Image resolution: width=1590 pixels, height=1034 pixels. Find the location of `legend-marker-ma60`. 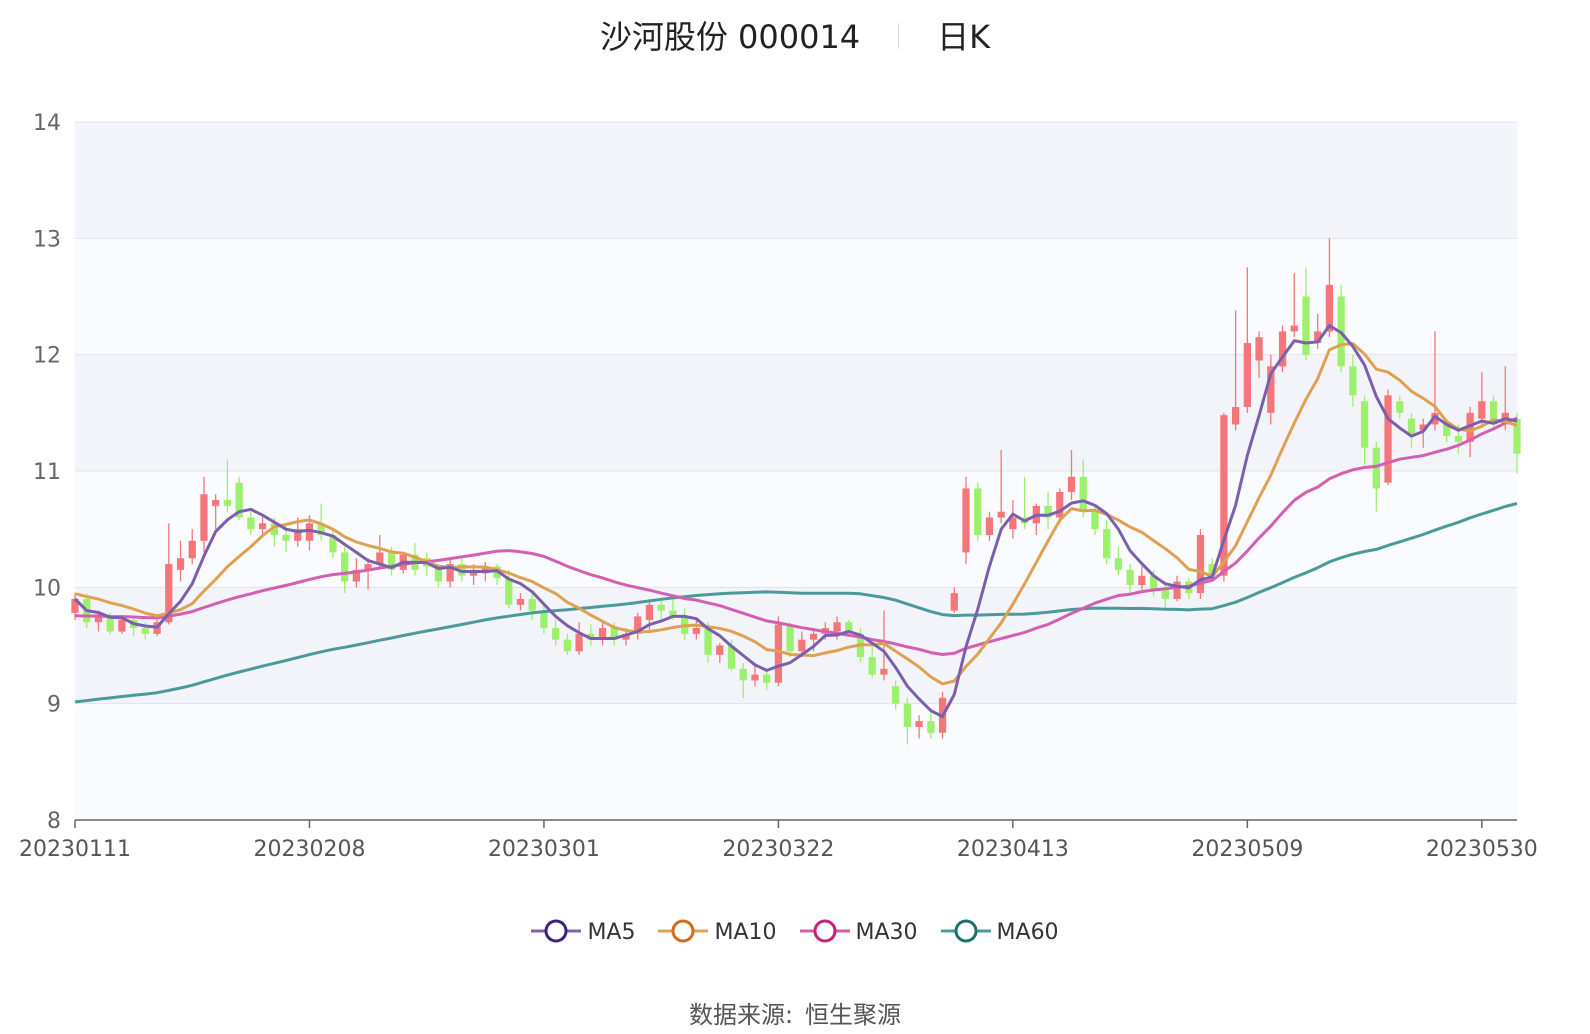

legend-marker-ma60 is located at coordinates (965, 931).